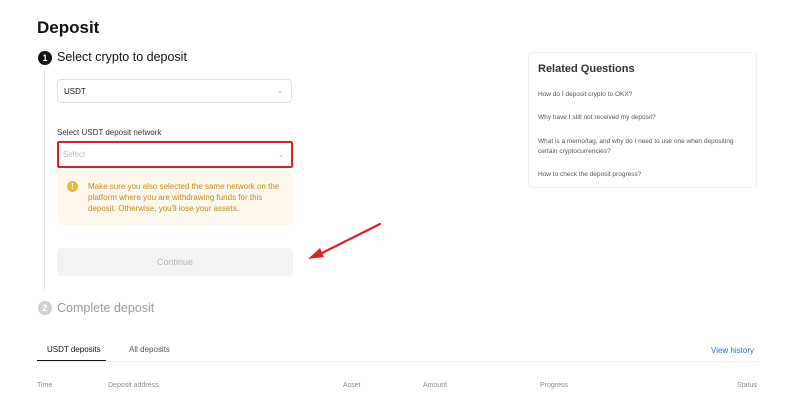  What do you see at coordinates (352, 385) in the screenshot?
I see `column-header-asset: Asset` at bounding box center [352, 385].